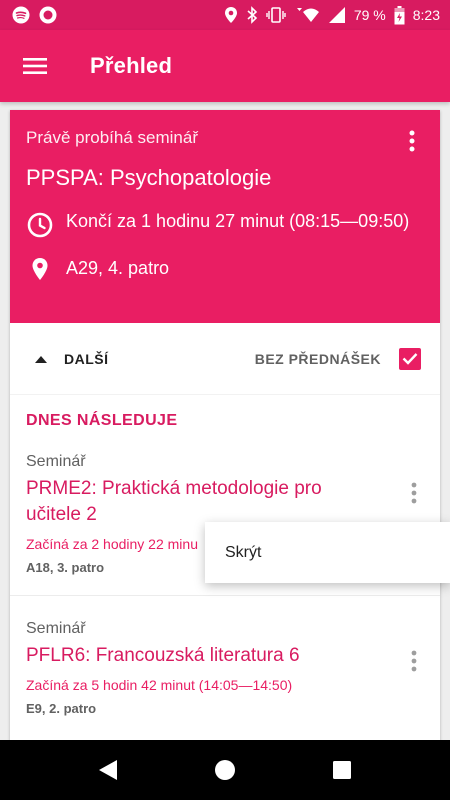 This screenshot has height=800, width=450. I want to click on current-event-kicker: Právě probíhá seminář, so click(112, 137).